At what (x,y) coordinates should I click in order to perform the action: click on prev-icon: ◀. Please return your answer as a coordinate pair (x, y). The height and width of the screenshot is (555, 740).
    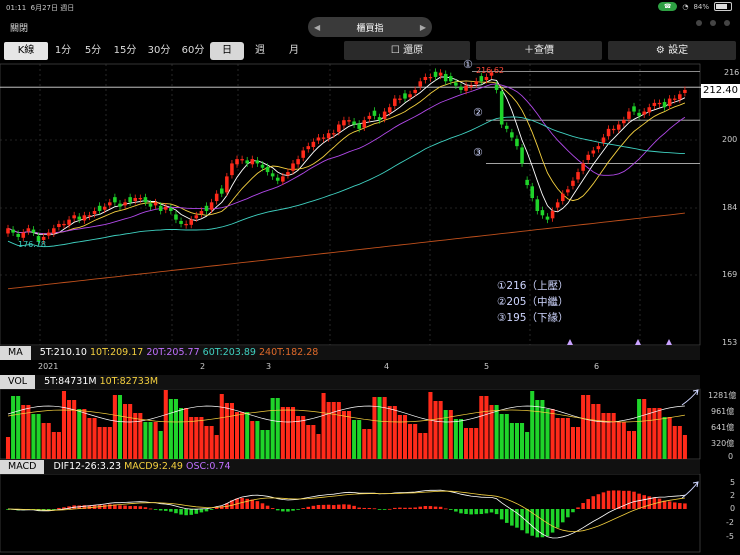
    Looking at the image, I should click on (317, 27).